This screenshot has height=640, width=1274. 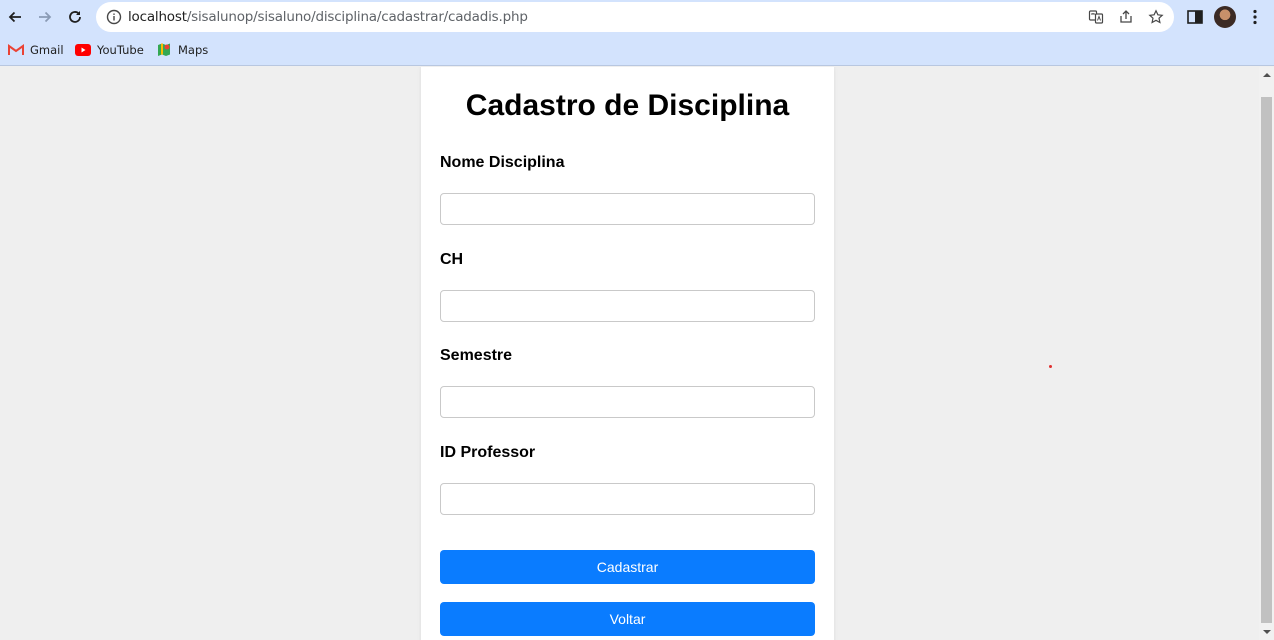 I want to click on bookmarks-bar: Gmail YouTube Maps, so click(x=637, y=50).